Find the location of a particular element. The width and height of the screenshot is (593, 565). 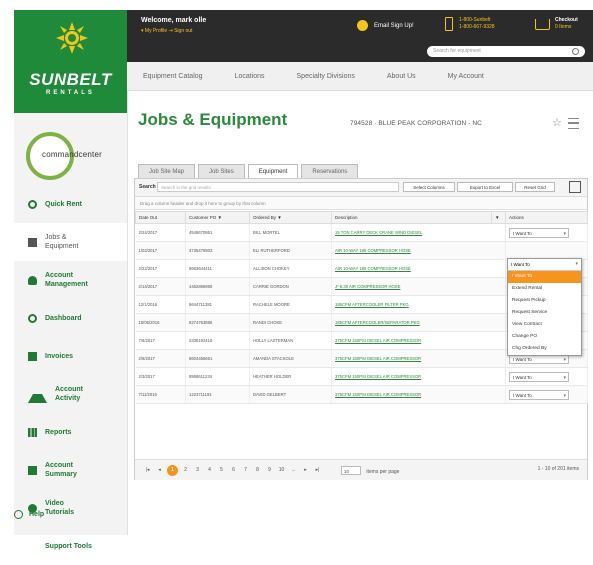

help-link: Help is located at coordinates (29, 514).